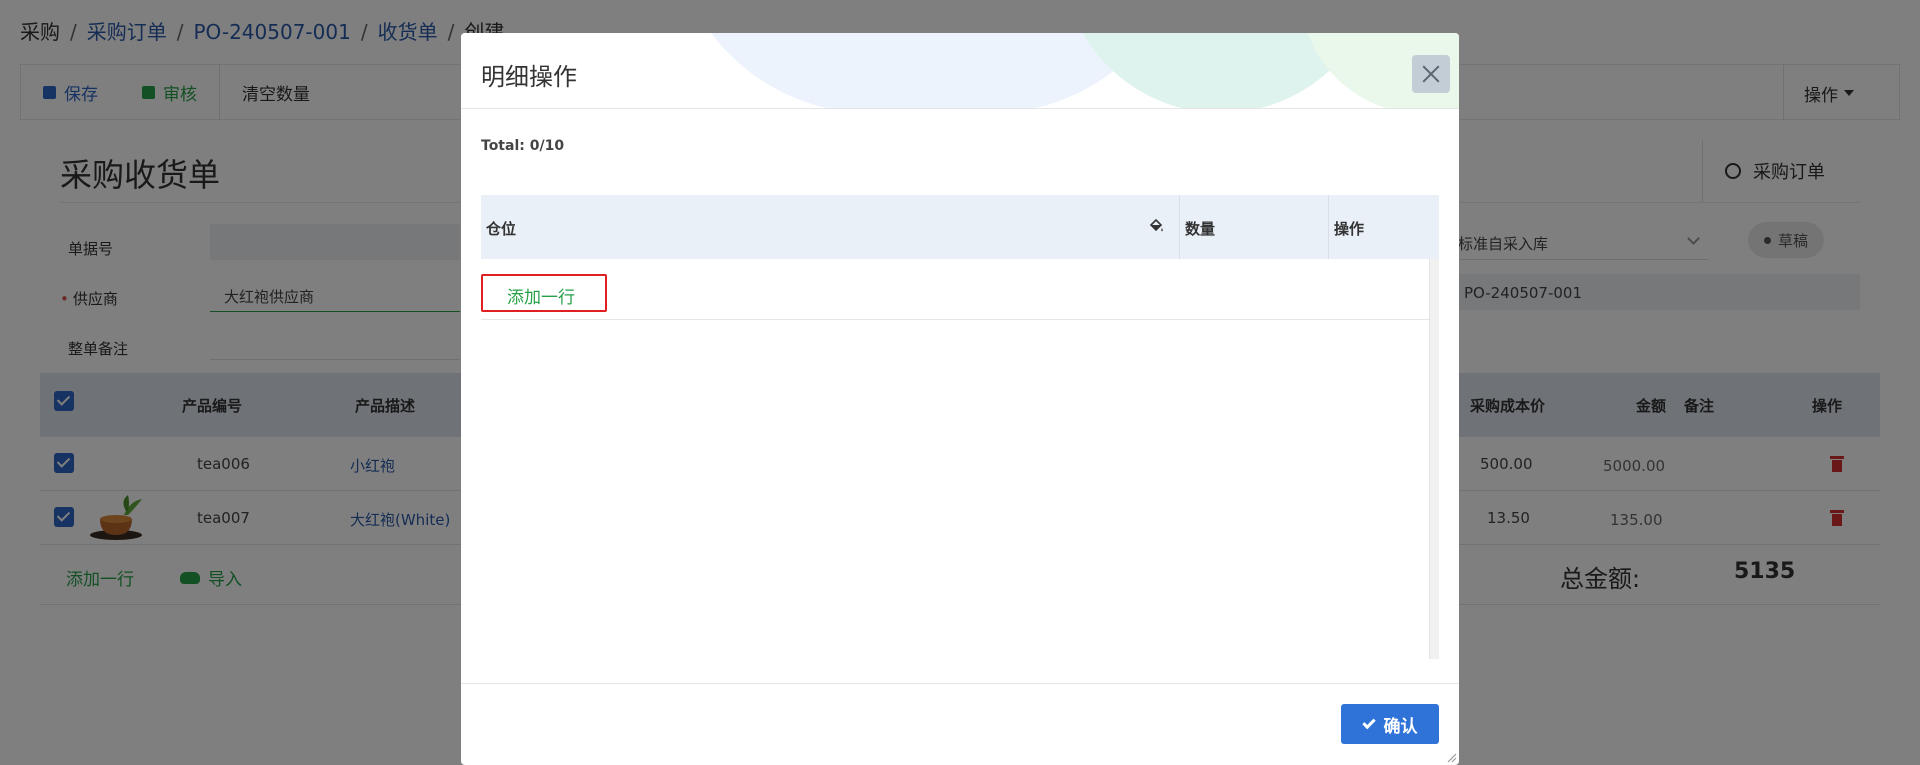 The height and width of the screenshot is (765, 1920). I want to click on col-location-label: 仓位, so click(501, 229).